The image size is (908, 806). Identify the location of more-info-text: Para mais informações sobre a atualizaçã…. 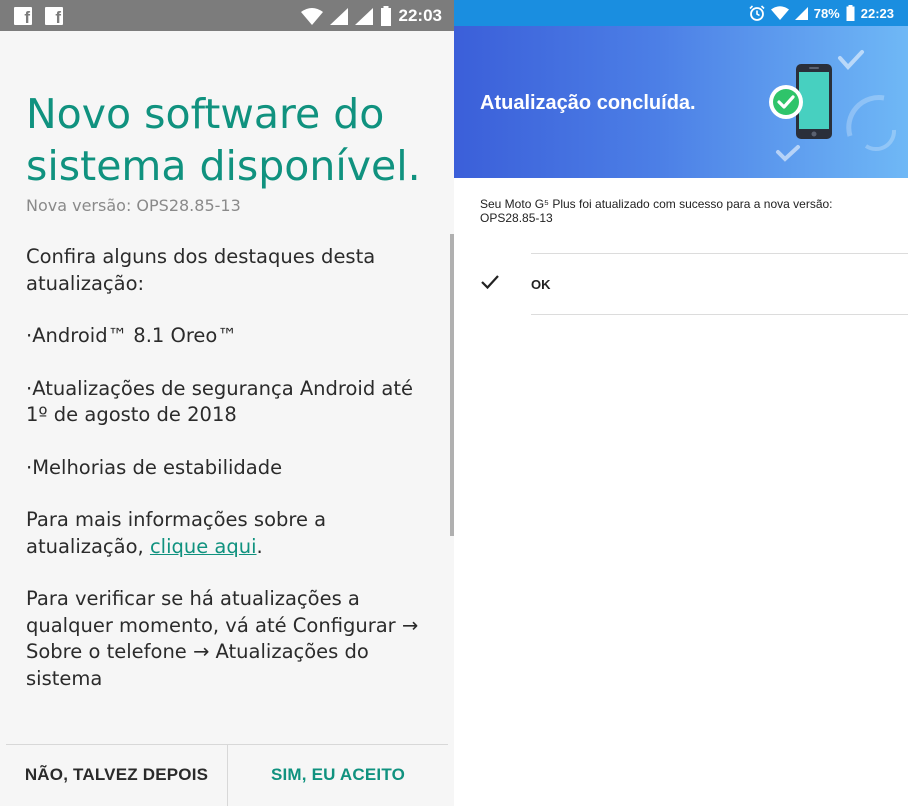
(231, 533).